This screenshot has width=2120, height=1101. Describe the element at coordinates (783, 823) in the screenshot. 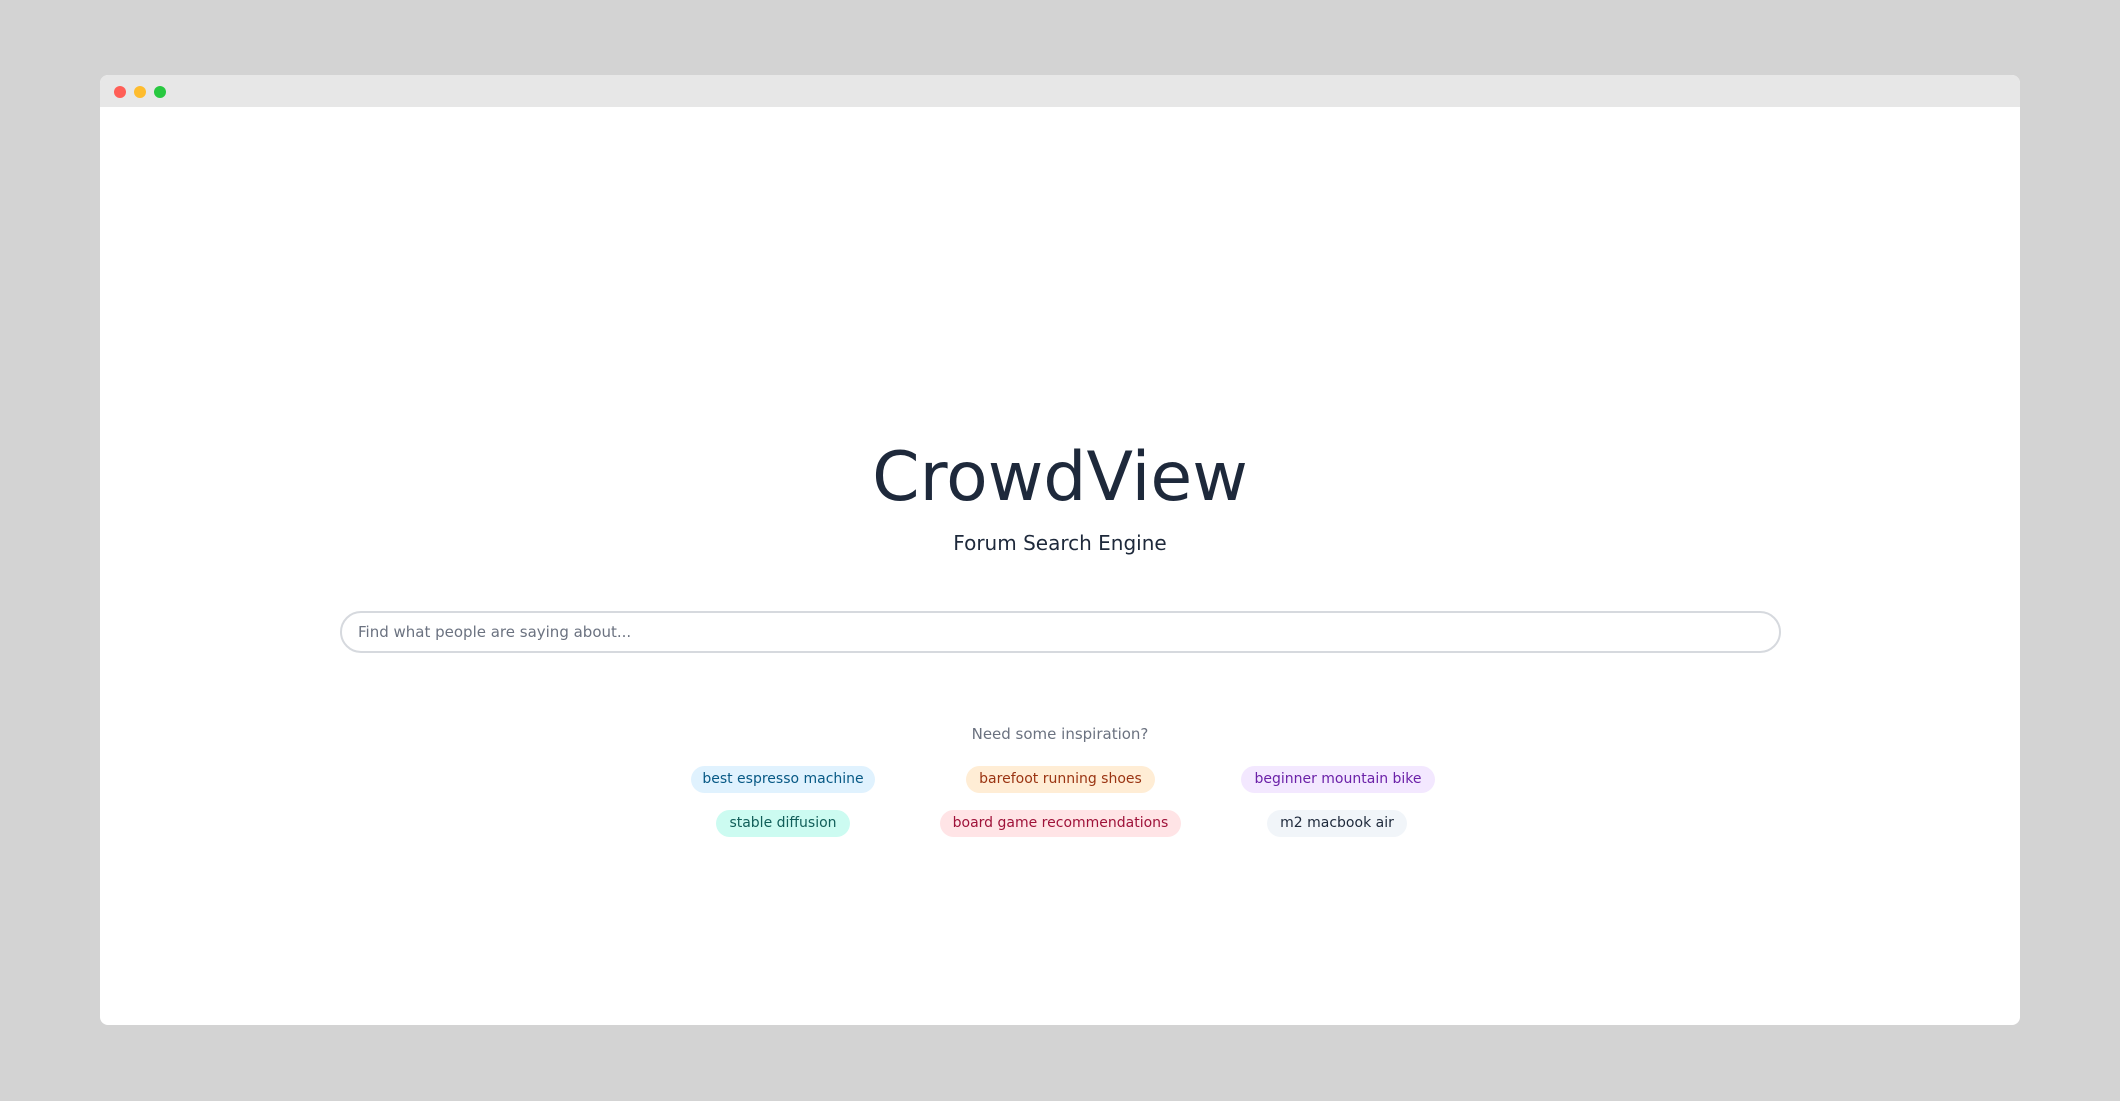

I see `suggestion-chip: stable diffusion` at that location.